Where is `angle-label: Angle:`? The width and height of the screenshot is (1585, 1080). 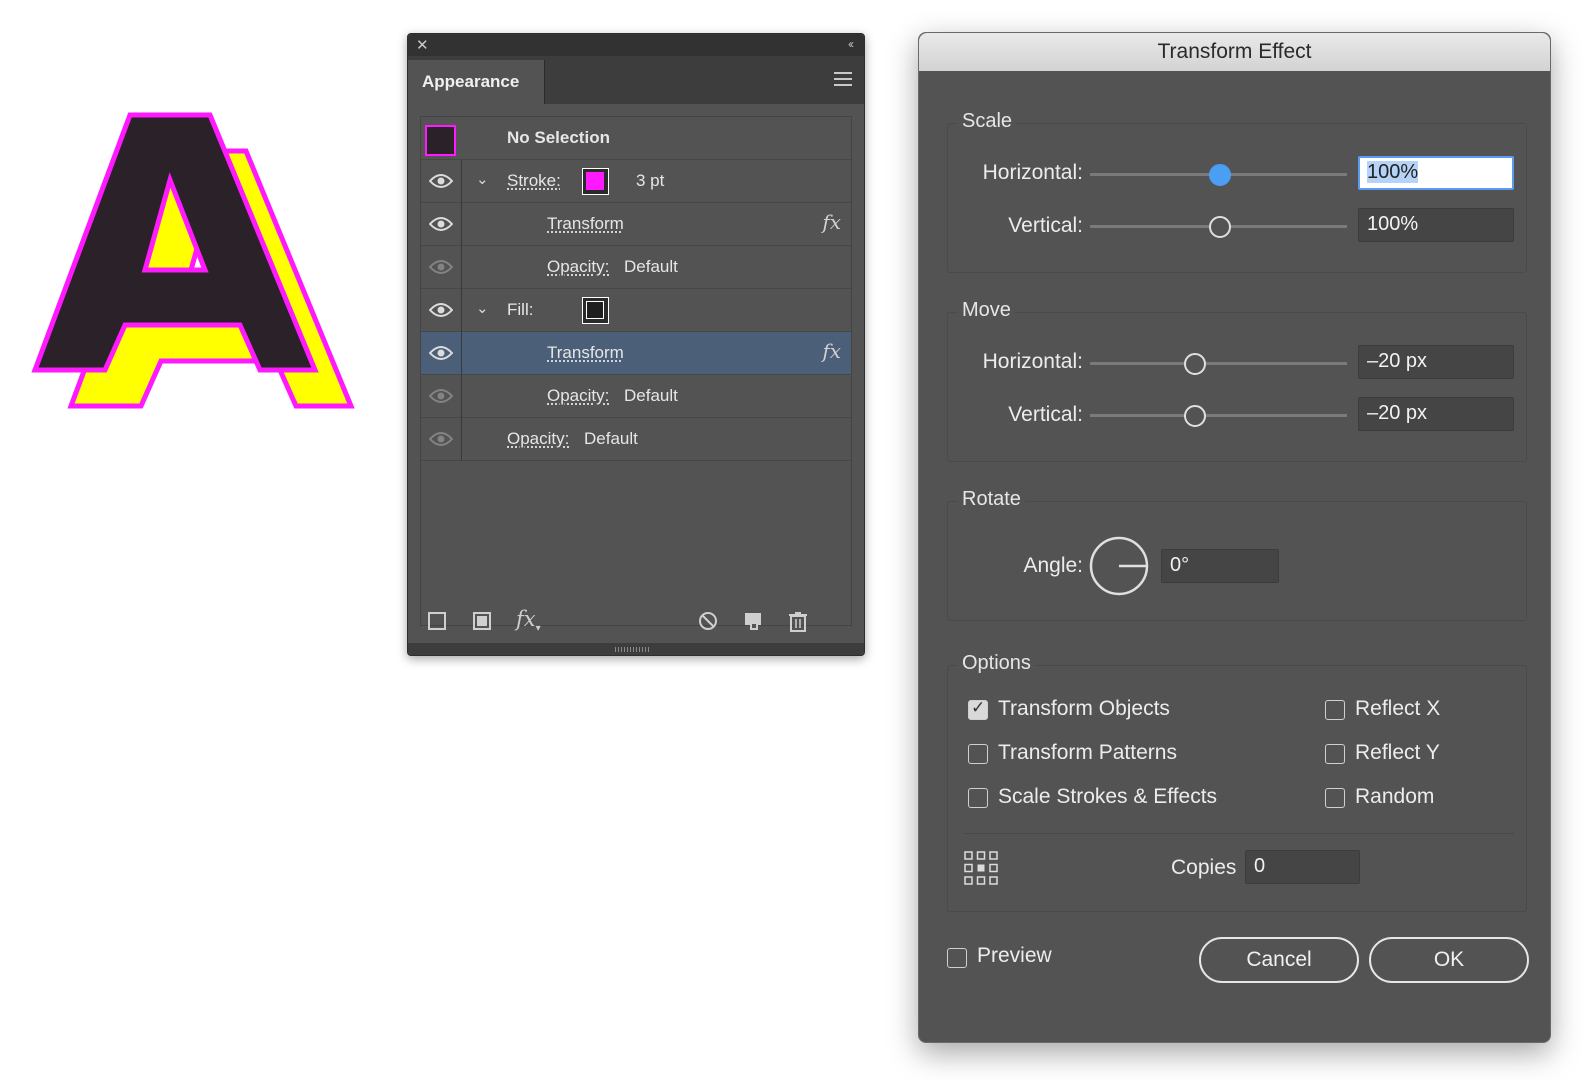
angle-label: Angle: is located at coordinates (1053, 565).